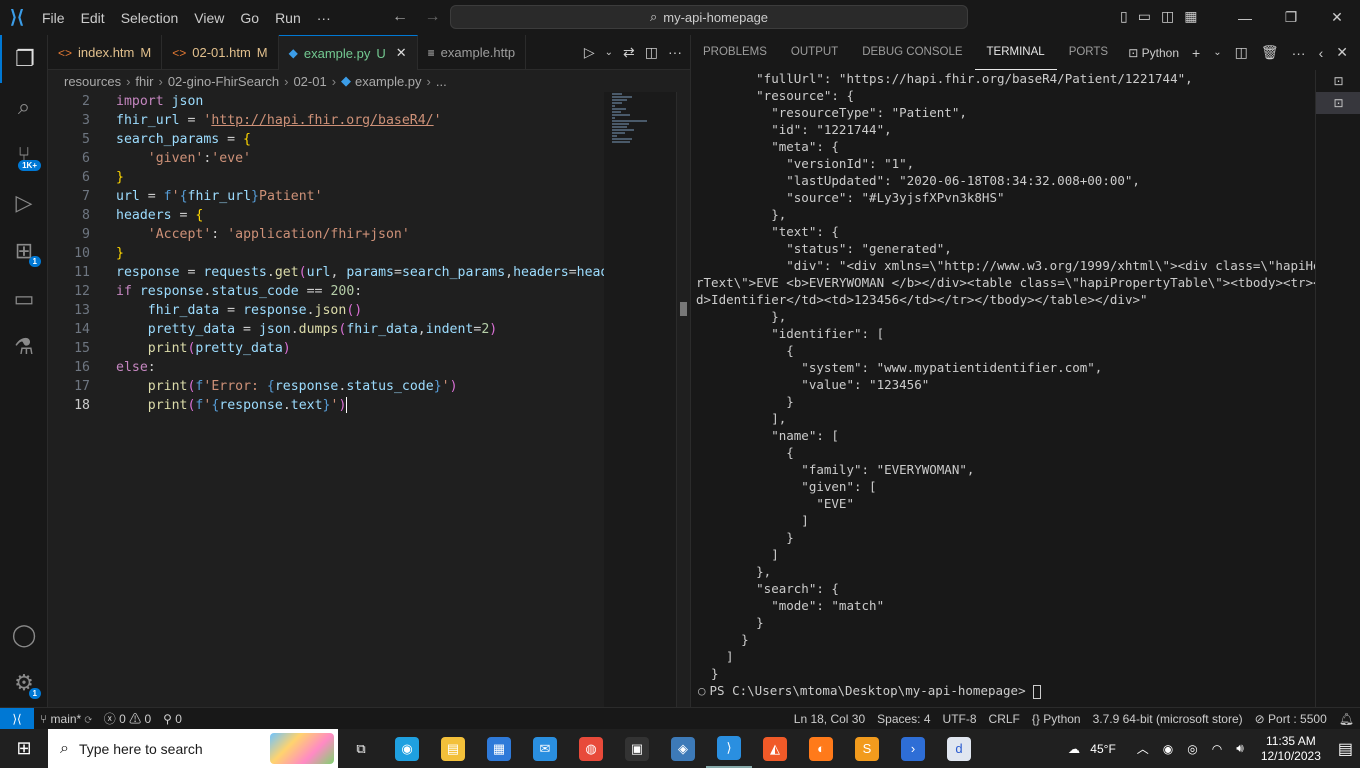 This screenshot has height=768, width=1360. Describe the element at coordinates (1153, 53) in the screenshot. I see `terminal-profile: ⊡ Python` at that location.